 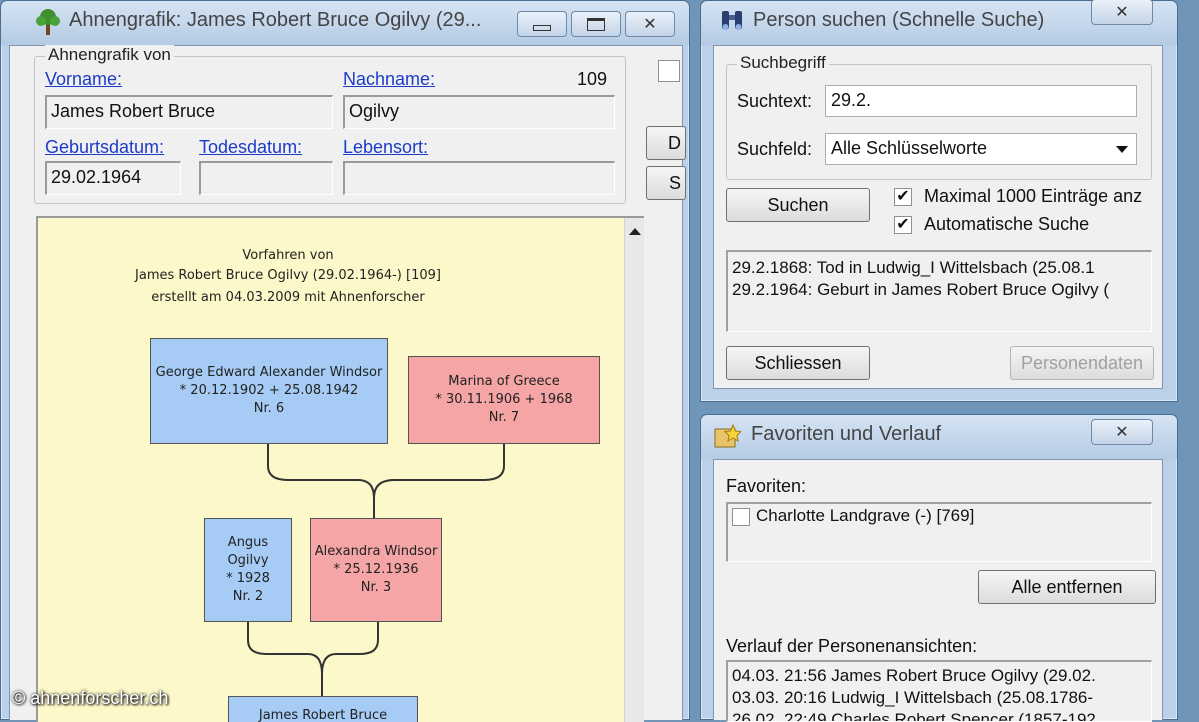 What do you see at coordinates (674, 142) in the screenshot?
I see `side-button-1-label: D` at bounding box center [674, 142].